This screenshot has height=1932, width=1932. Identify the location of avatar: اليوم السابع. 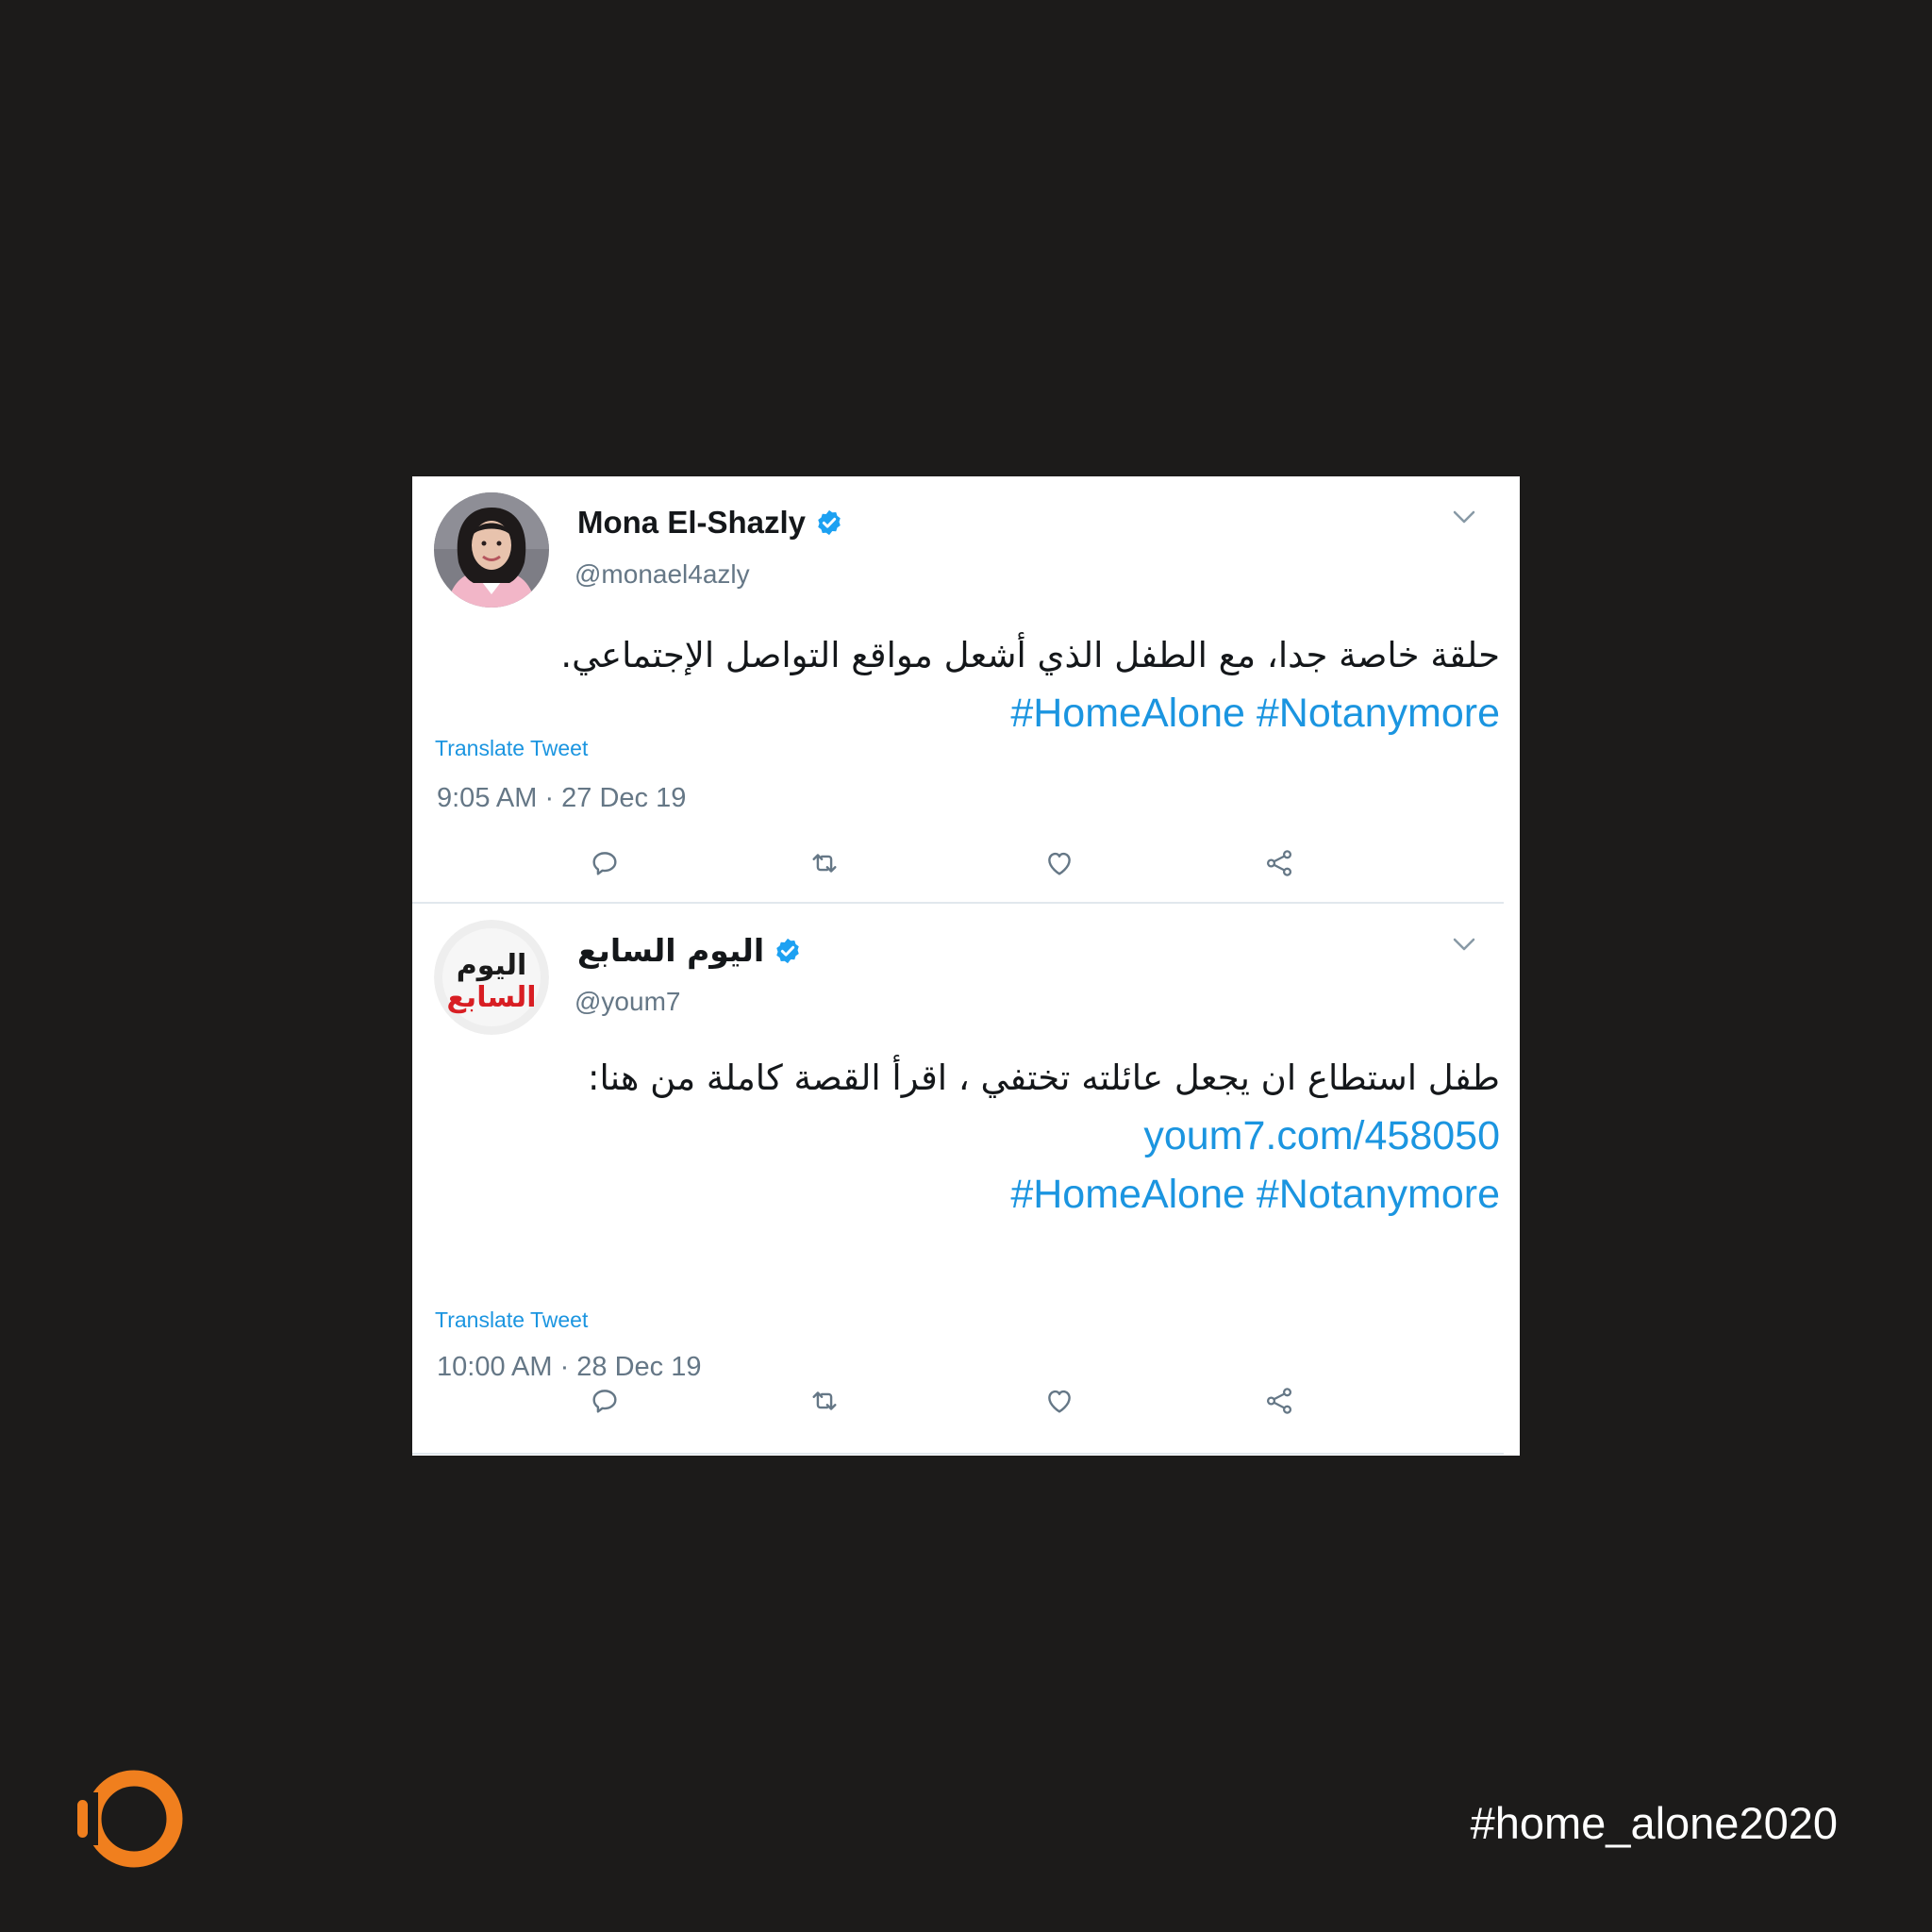
(491, 978).